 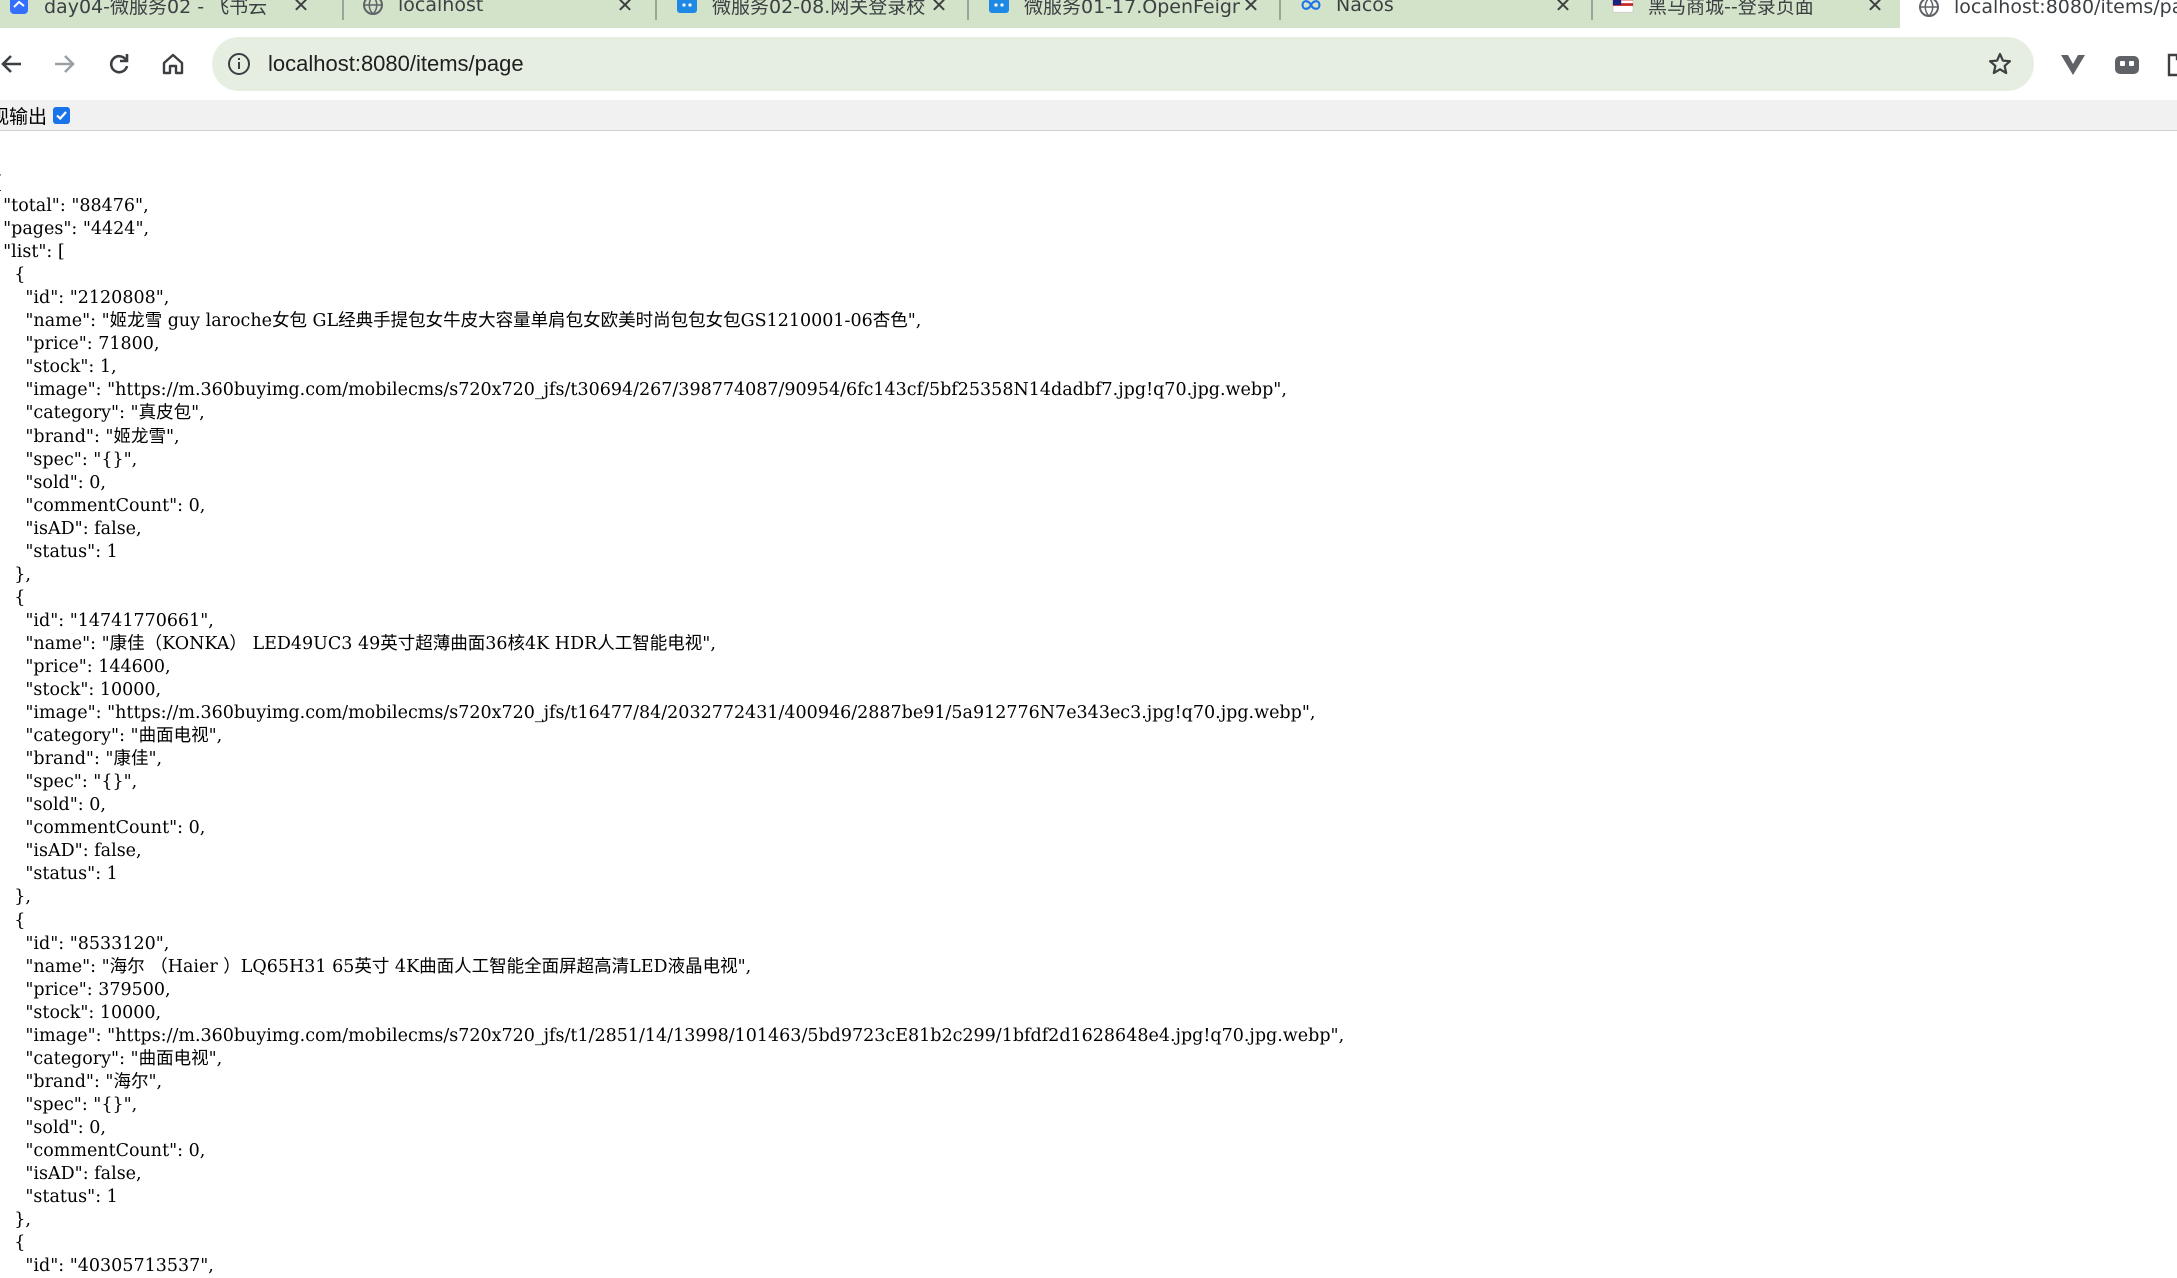 I want to click on tab-feishu-doc: day04-微服务02 - 飞书云 ✕, so click(x=165, y=12).